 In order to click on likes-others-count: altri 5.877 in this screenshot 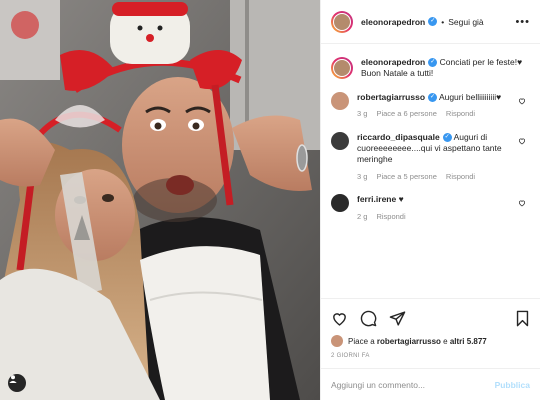, I will do `click(468, 341)`.